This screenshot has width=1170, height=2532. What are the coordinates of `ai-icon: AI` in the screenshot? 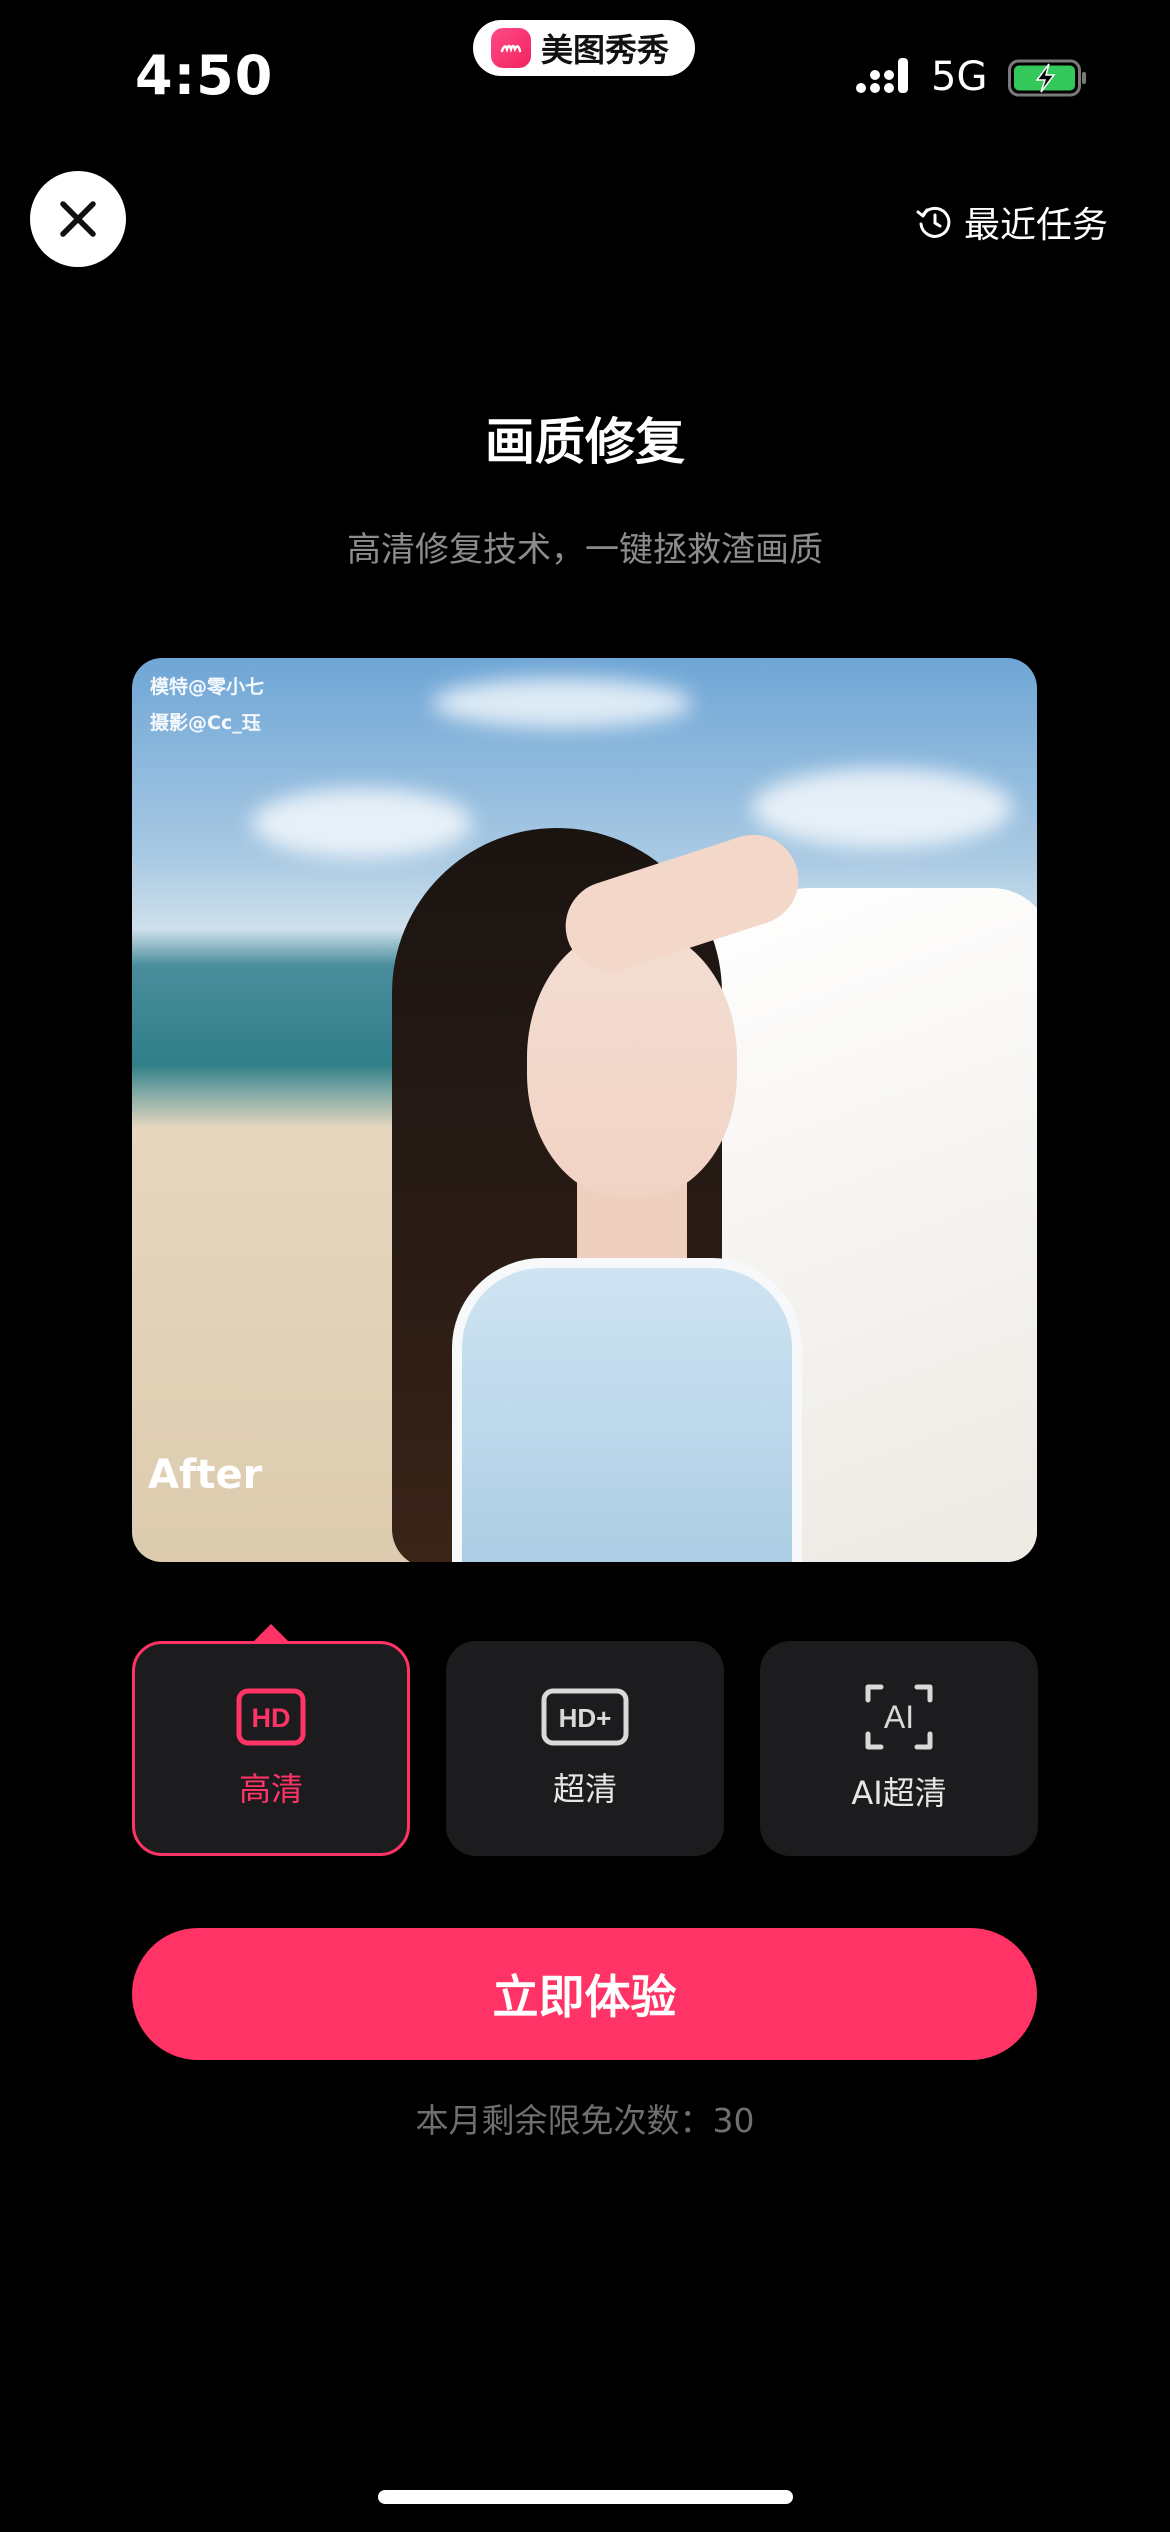 It's located at (899, 1716).